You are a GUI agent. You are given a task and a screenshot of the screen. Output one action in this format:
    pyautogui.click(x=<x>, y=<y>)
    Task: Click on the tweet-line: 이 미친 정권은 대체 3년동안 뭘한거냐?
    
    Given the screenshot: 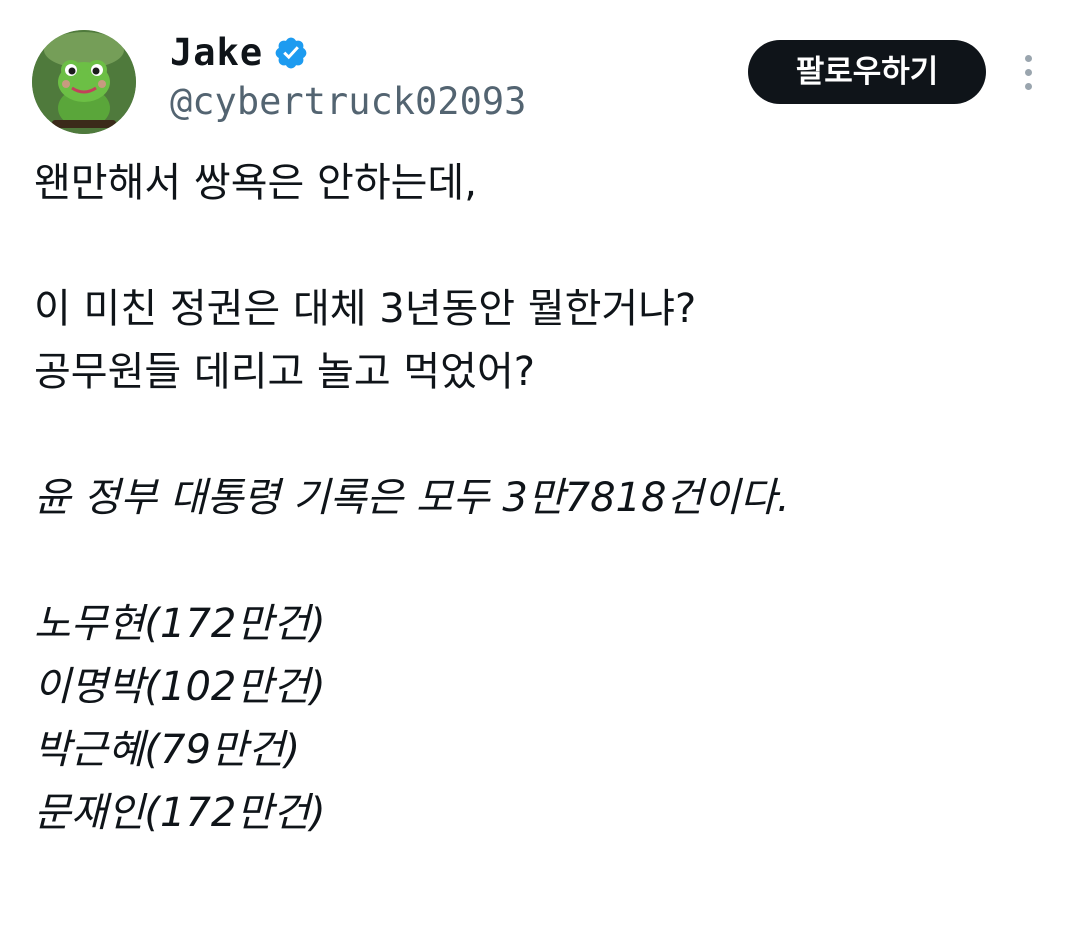 What is the action you would take?
    pyautogui.click(x=365, y=309)
    